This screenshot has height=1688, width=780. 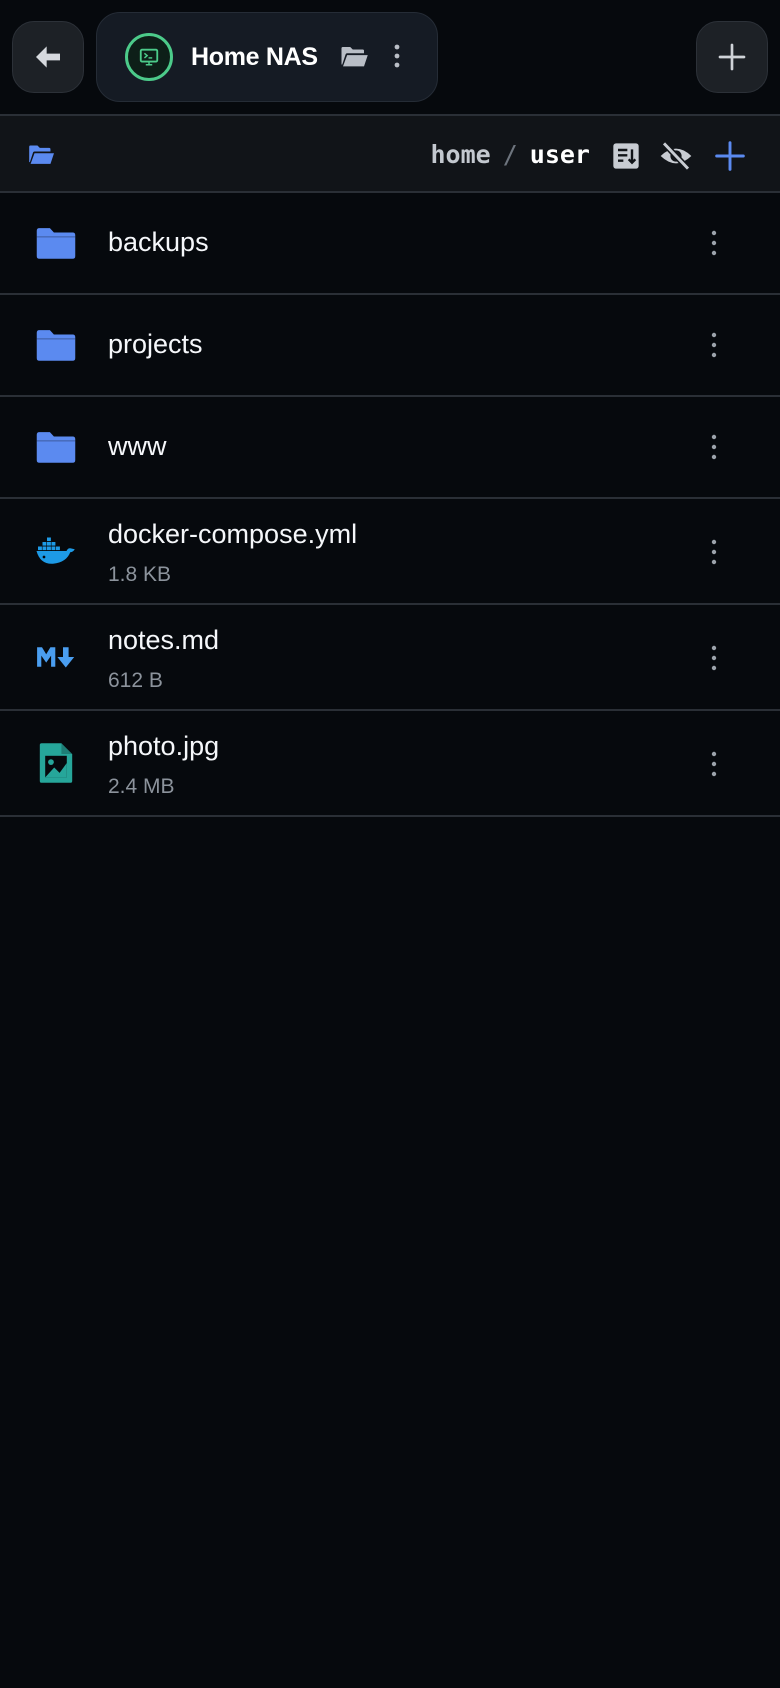 What do you see at coordinates (141, 786) in the screenshot?
I see `file-size: 2.4 MB` at bounding box center [141, 786].